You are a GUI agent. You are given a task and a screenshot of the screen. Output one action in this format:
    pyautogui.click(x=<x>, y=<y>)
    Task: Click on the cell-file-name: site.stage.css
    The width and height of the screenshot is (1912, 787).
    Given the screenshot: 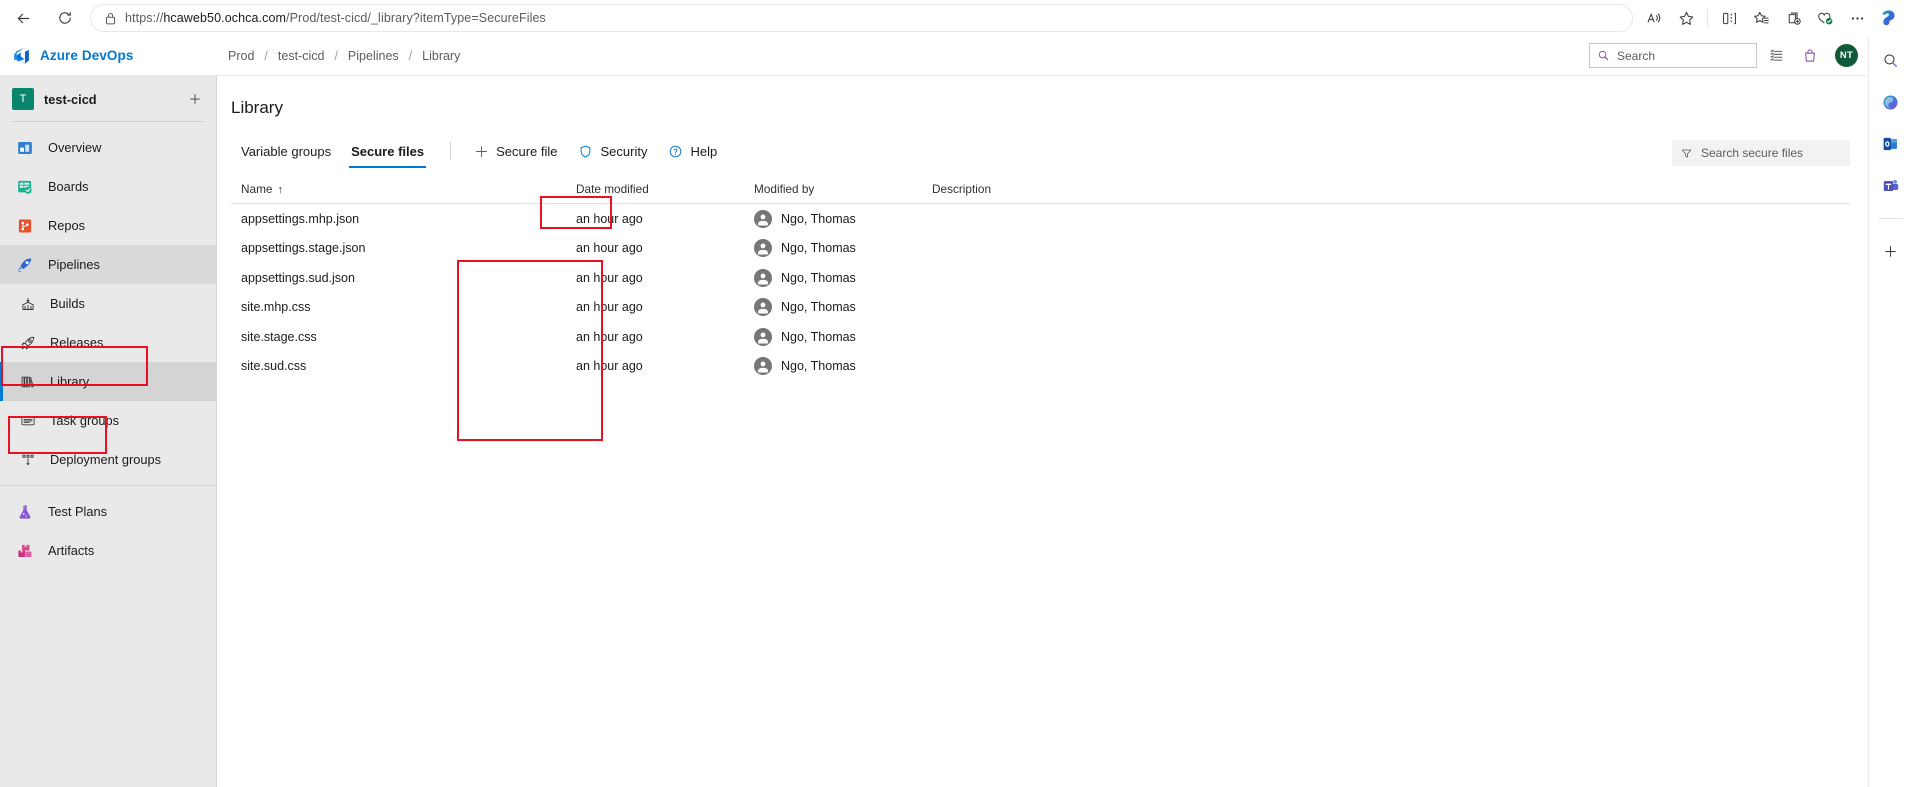 What is the action you would take?
    pyautogui.click(x=403, y=337)
    